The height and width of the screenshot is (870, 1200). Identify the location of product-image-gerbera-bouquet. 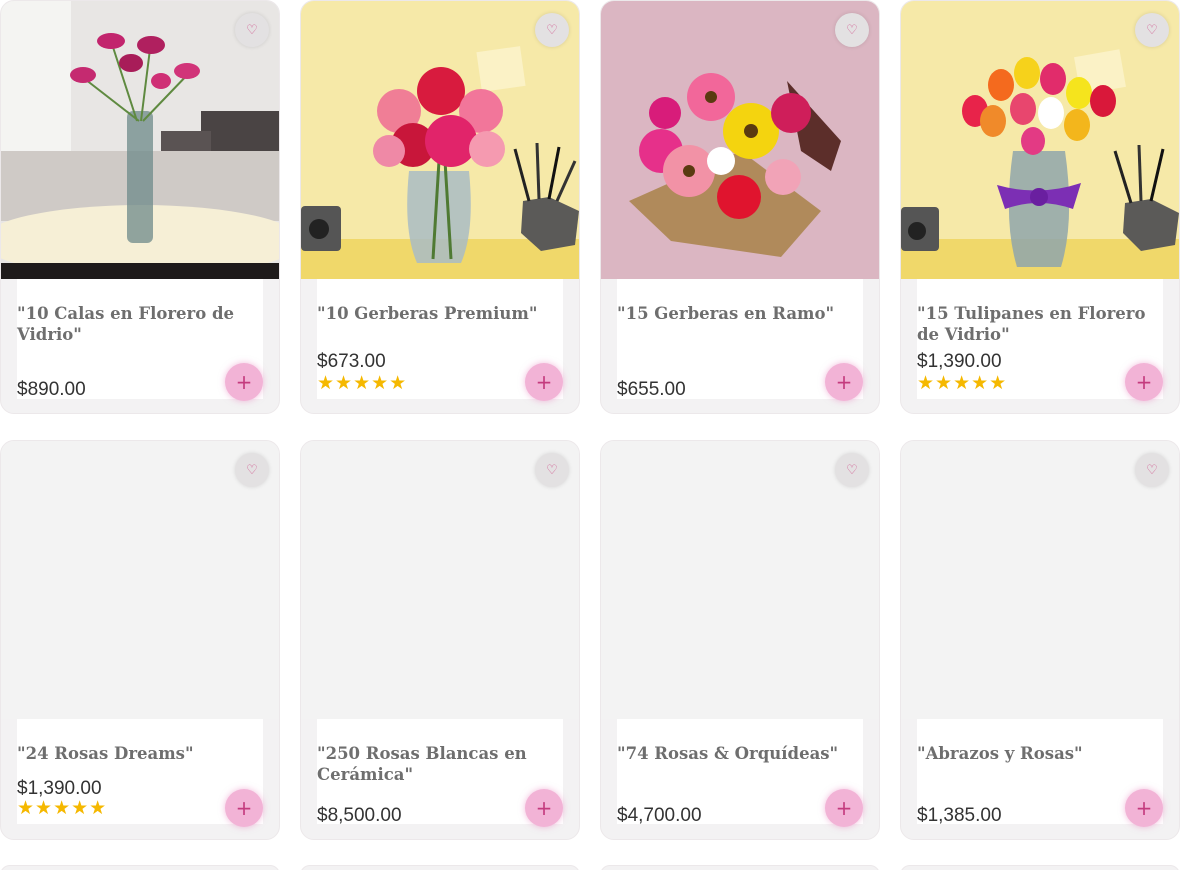
(740, 140).